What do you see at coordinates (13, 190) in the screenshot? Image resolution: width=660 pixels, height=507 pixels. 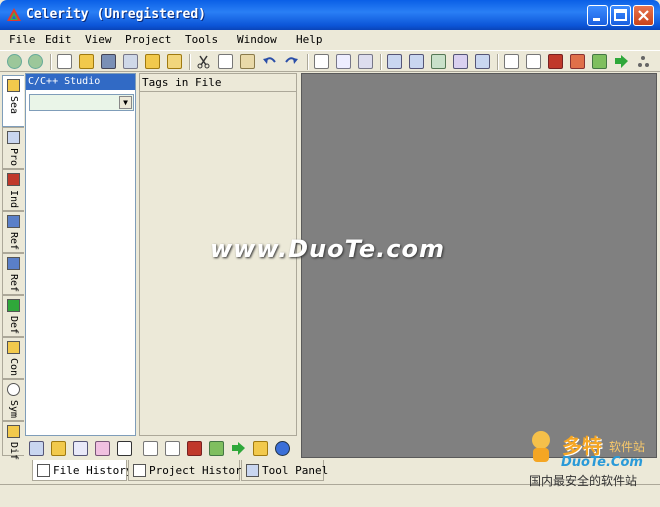 I see `side-tab-index: Ind` at bounding box center [13, 190].